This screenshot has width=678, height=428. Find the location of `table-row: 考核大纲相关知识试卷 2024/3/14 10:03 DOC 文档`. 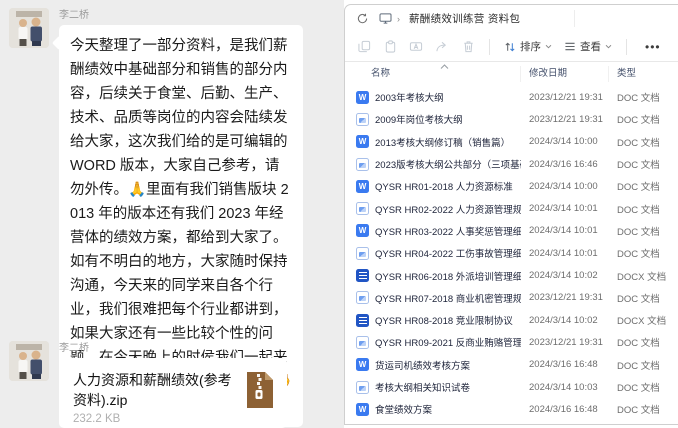

table-row: 考核大纲相关知识试卷 2024/3/14 10:03 DOC 文档 is located at coordinates (511, 387).